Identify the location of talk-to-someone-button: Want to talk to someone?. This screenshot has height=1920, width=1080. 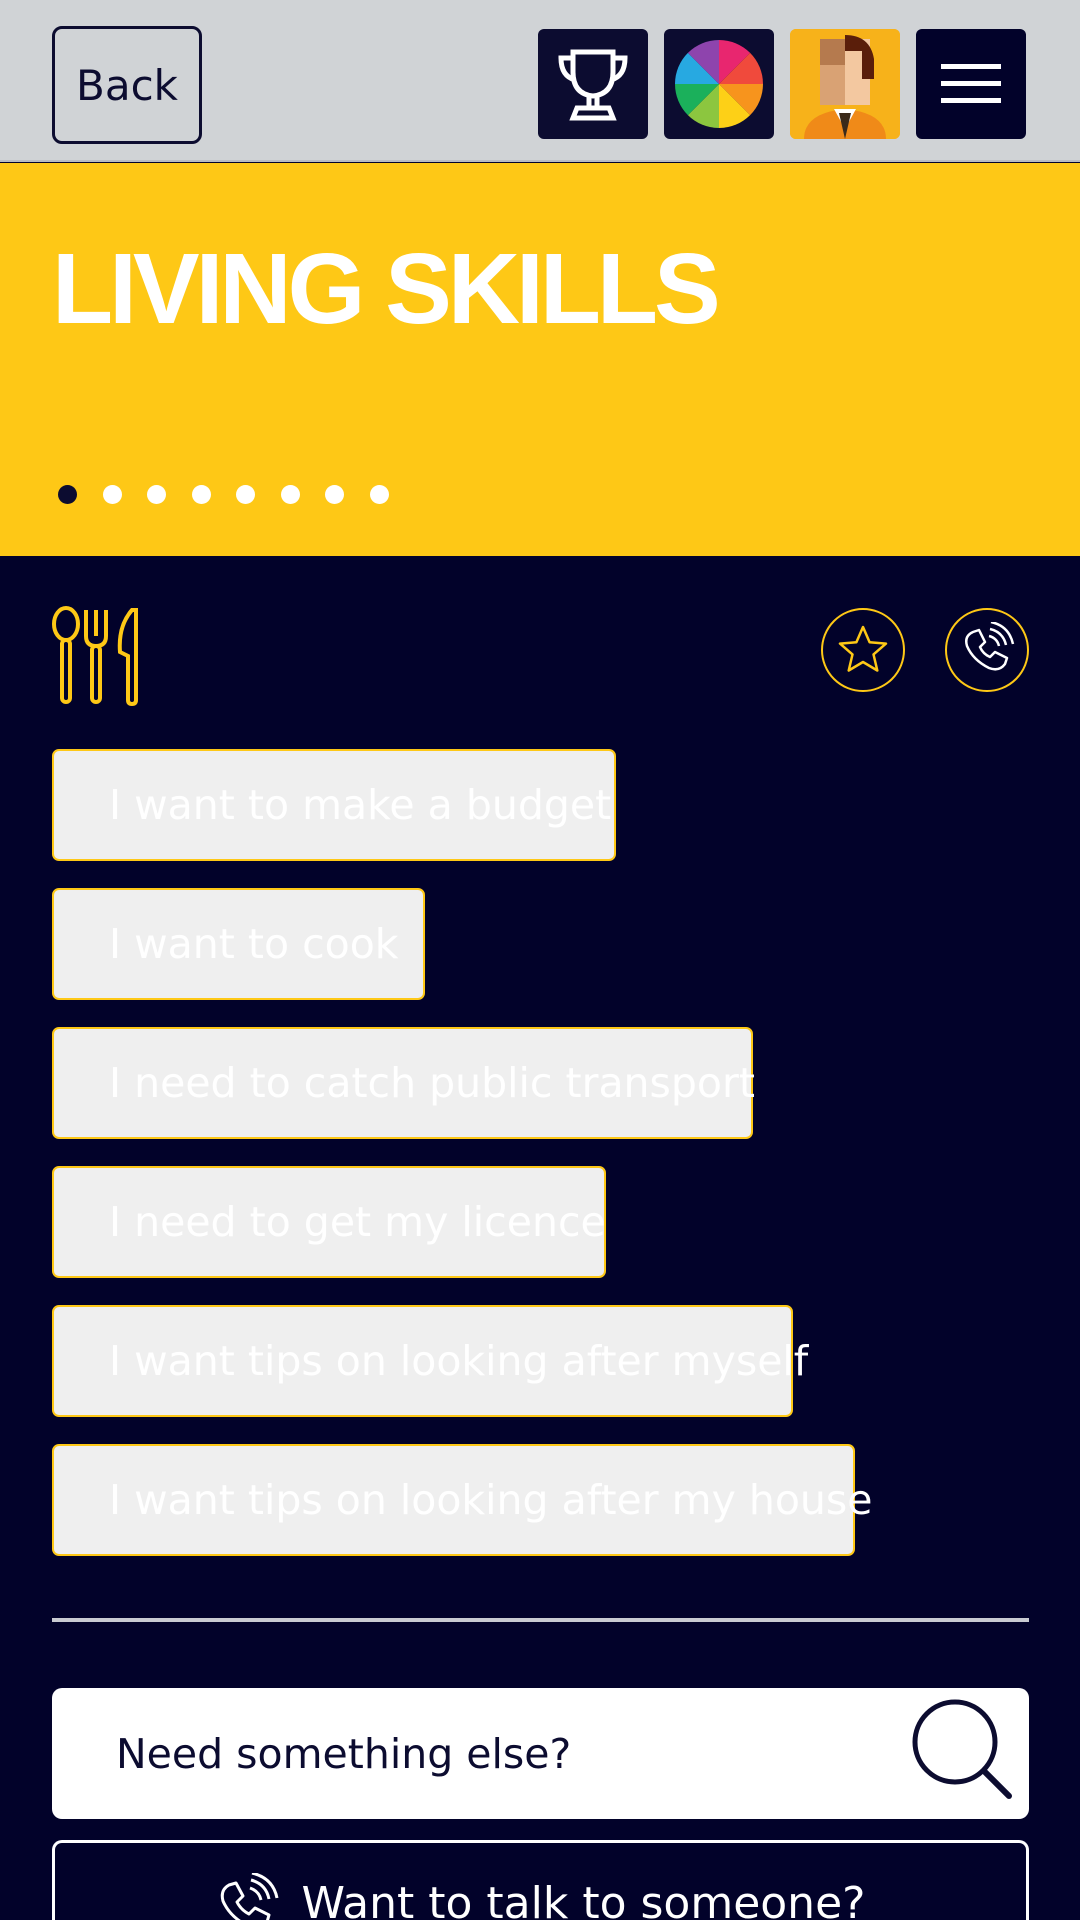
(540, 1880).